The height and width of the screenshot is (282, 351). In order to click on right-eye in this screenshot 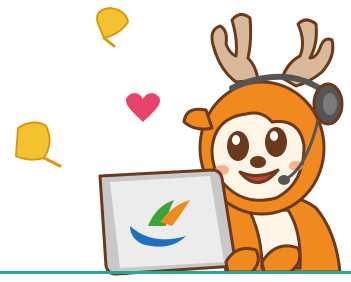, I will do `click(276, 142)`.